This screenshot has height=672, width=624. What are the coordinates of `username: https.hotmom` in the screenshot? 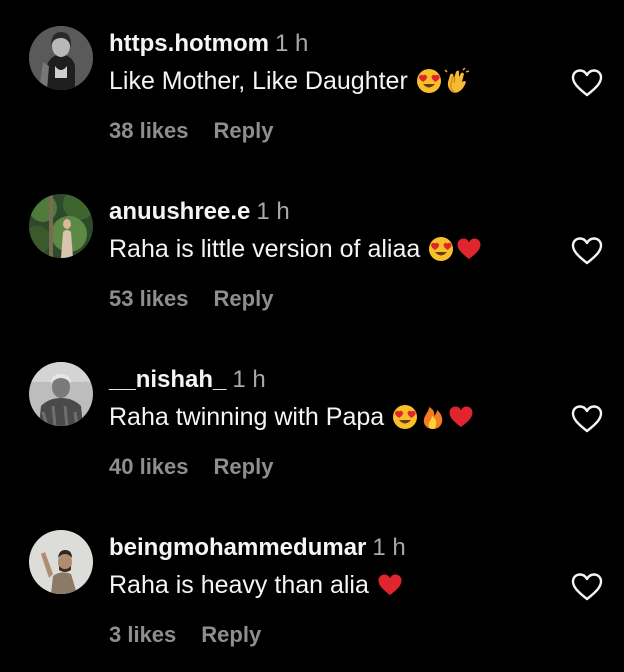 It's located at (189, 43).